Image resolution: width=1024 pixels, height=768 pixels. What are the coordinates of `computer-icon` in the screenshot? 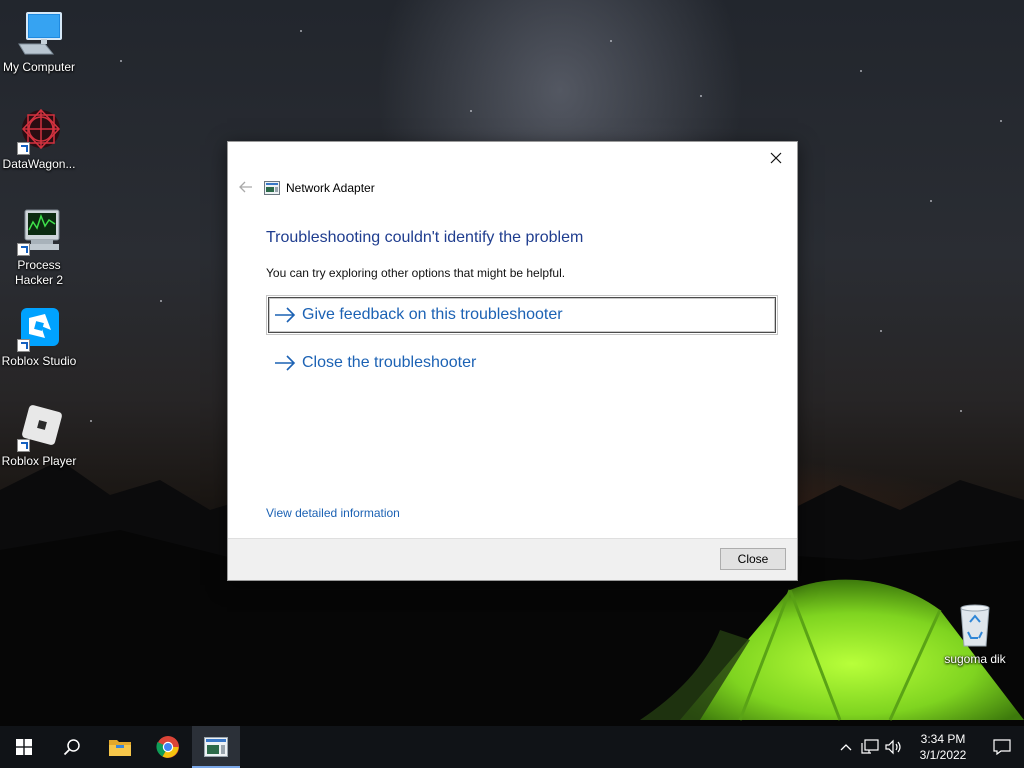 It's located at (39, 34).